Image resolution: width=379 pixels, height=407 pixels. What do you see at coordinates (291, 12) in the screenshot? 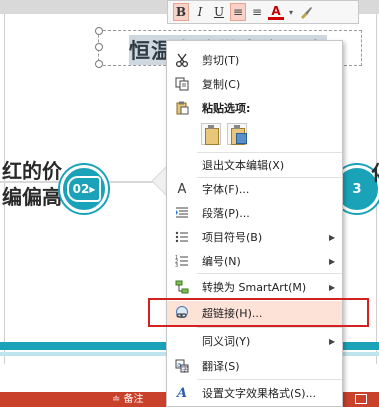
I see `font-color-dropdown: ▾` at bounding box center [291, 12].